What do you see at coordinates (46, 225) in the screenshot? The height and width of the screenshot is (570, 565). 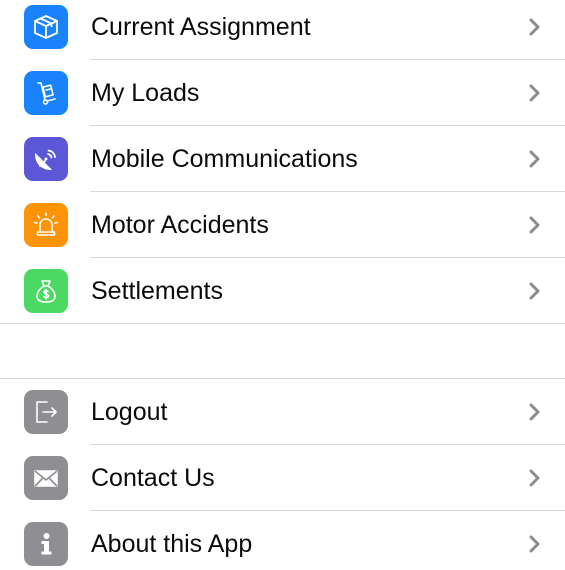 I see `siren-icon` at bounding box center [46, 225].